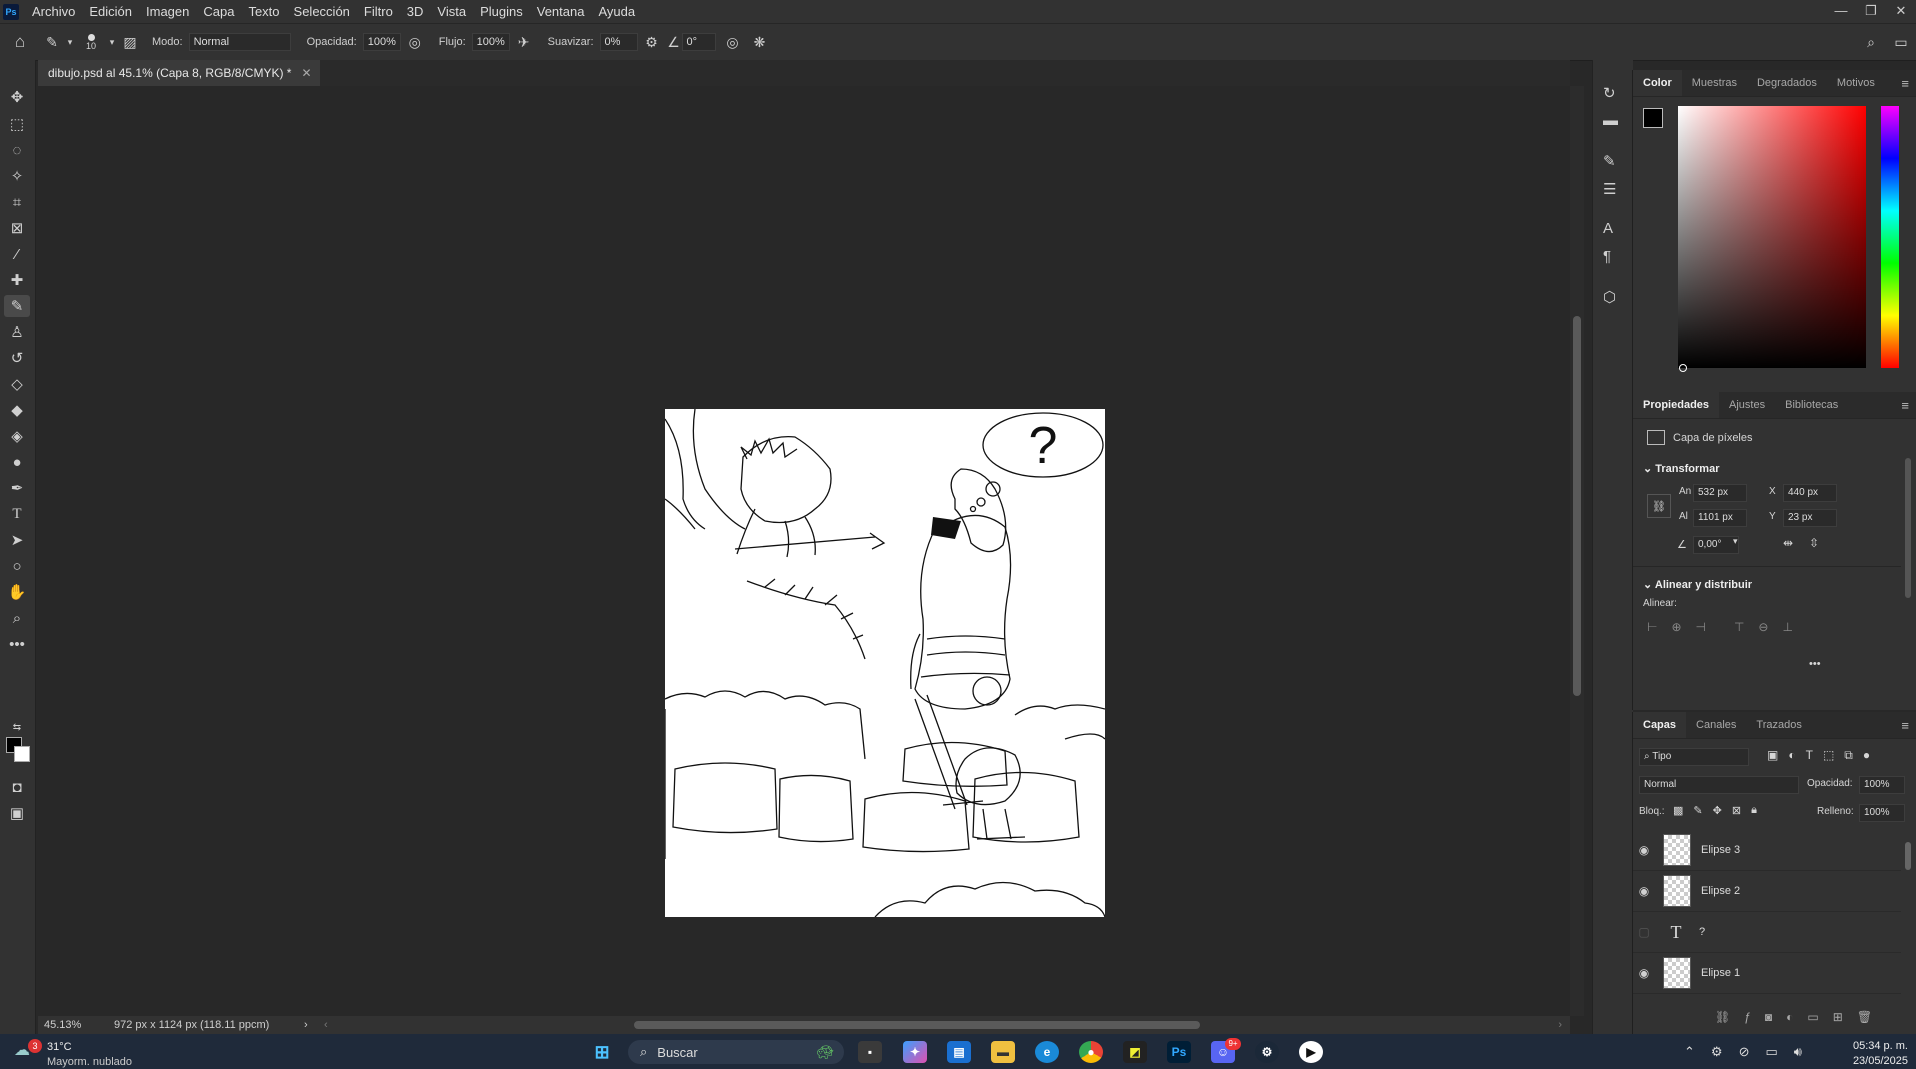 The width and height of the screenshot is (1916, 1069). Describe the element at coordinates (1657, 83) in the screenshot. I see `tab-color: Color` at that location.